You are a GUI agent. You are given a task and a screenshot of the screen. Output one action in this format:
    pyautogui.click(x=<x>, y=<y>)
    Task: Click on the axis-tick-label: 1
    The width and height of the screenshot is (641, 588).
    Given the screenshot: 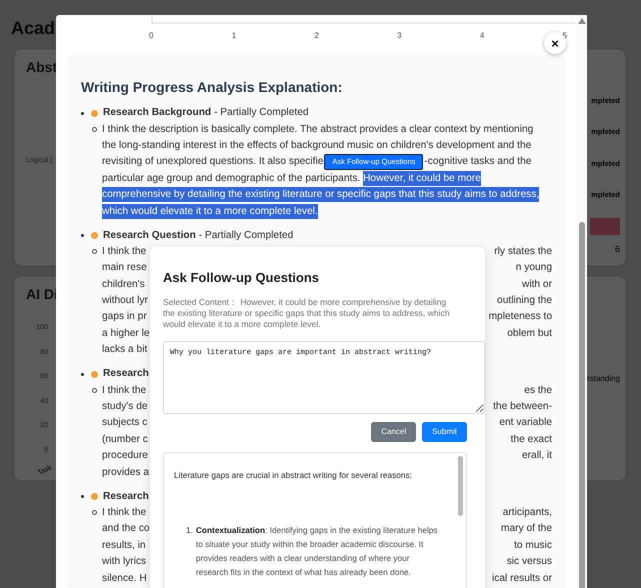 What is the action you would take?
    pyautogui.click(x=234, y=36)
    